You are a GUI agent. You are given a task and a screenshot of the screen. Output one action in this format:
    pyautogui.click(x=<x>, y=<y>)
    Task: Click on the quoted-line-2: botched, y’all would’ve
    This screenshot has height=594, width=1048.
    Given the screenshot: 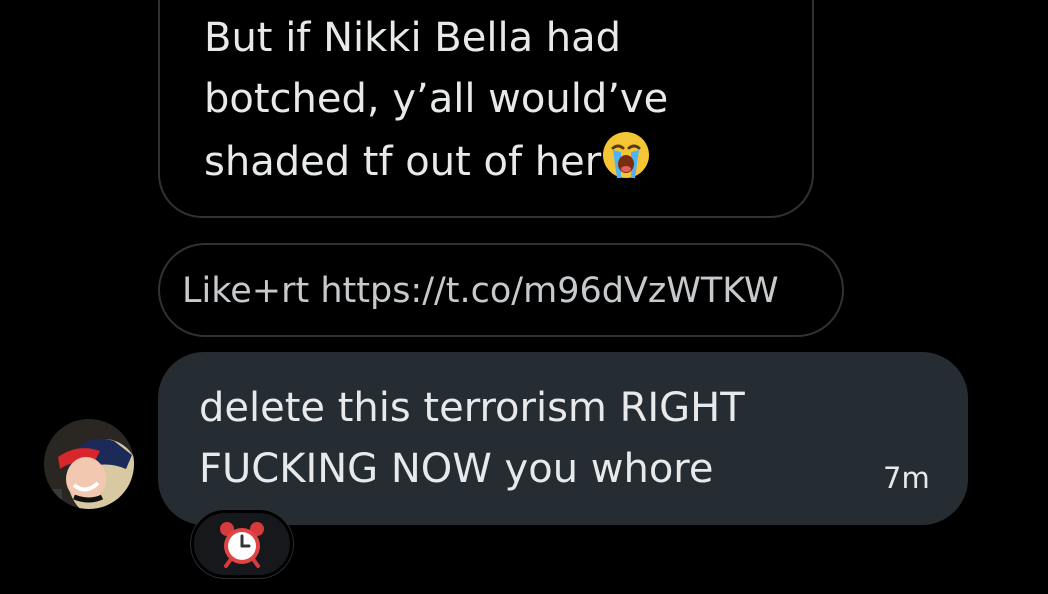 What is the action you would take?
    pyautogui.click(x=436, y=99)
    